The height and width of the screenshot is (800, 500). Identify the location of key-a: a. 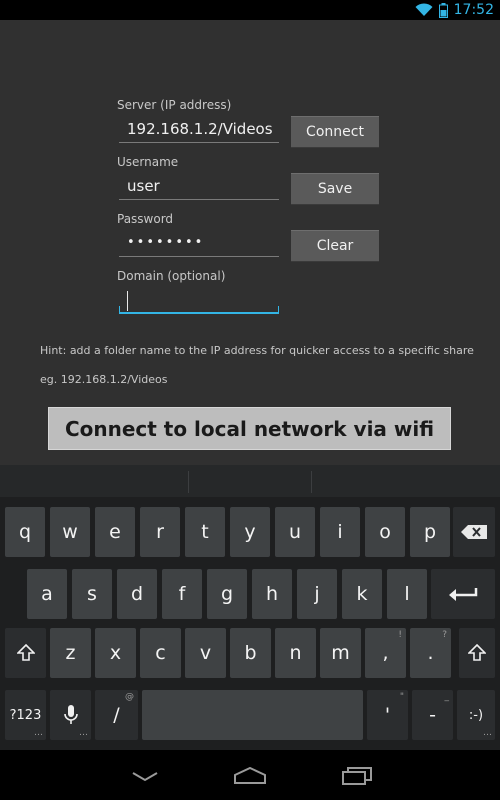
(47, 594).